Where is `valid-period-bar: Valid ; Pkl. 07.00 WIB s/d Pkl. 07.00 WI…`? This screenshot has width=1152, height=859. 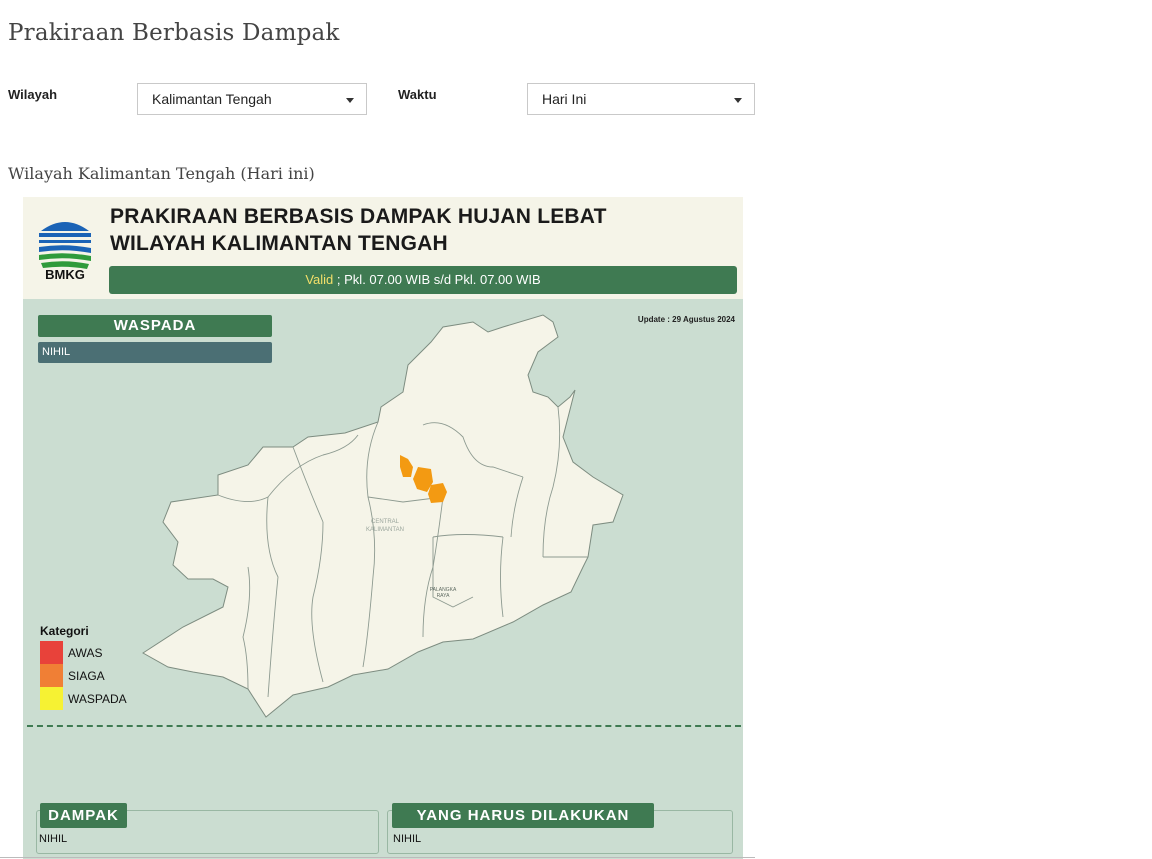 valid-period-bar: Valid ; Pkl. 07.00 WIB s/d Pkl. 07.00 WI… is located at coordinates (423, 280).